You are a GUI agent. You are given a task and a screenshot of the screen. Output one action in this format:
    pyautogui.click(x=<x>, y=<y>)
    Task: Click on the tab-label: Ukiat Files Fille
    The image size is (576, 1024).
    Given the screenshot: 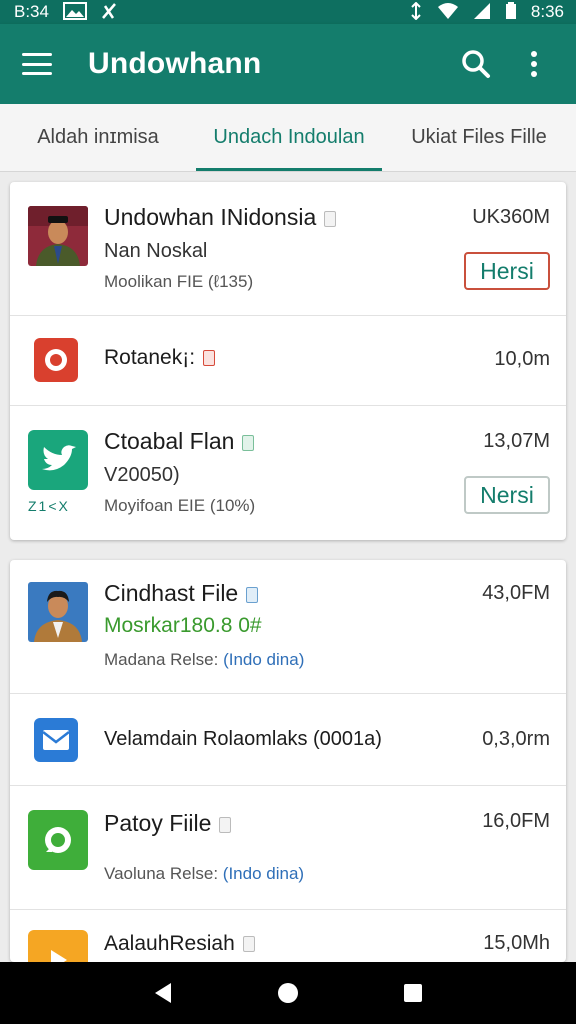 What is the action you would take?
    pyautogui.click(x=479, y=137)
    